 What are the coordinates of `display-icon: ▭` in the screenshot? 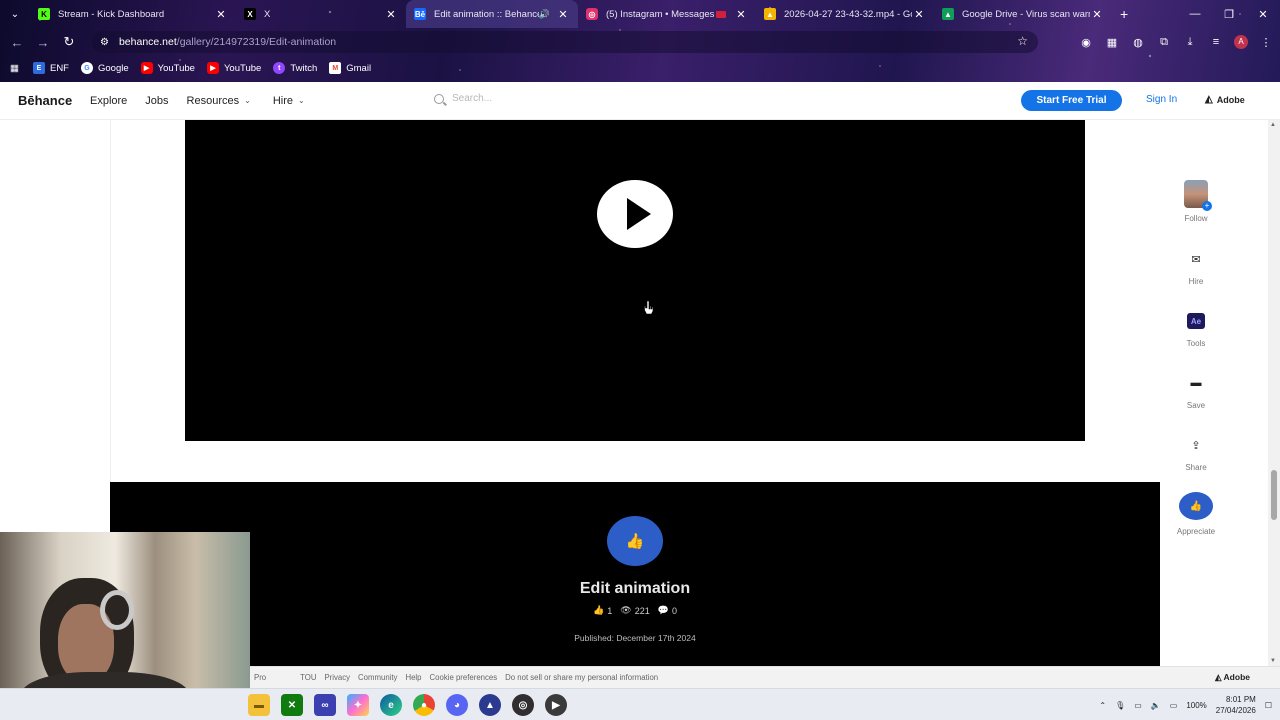 It's located at (1138, 705).